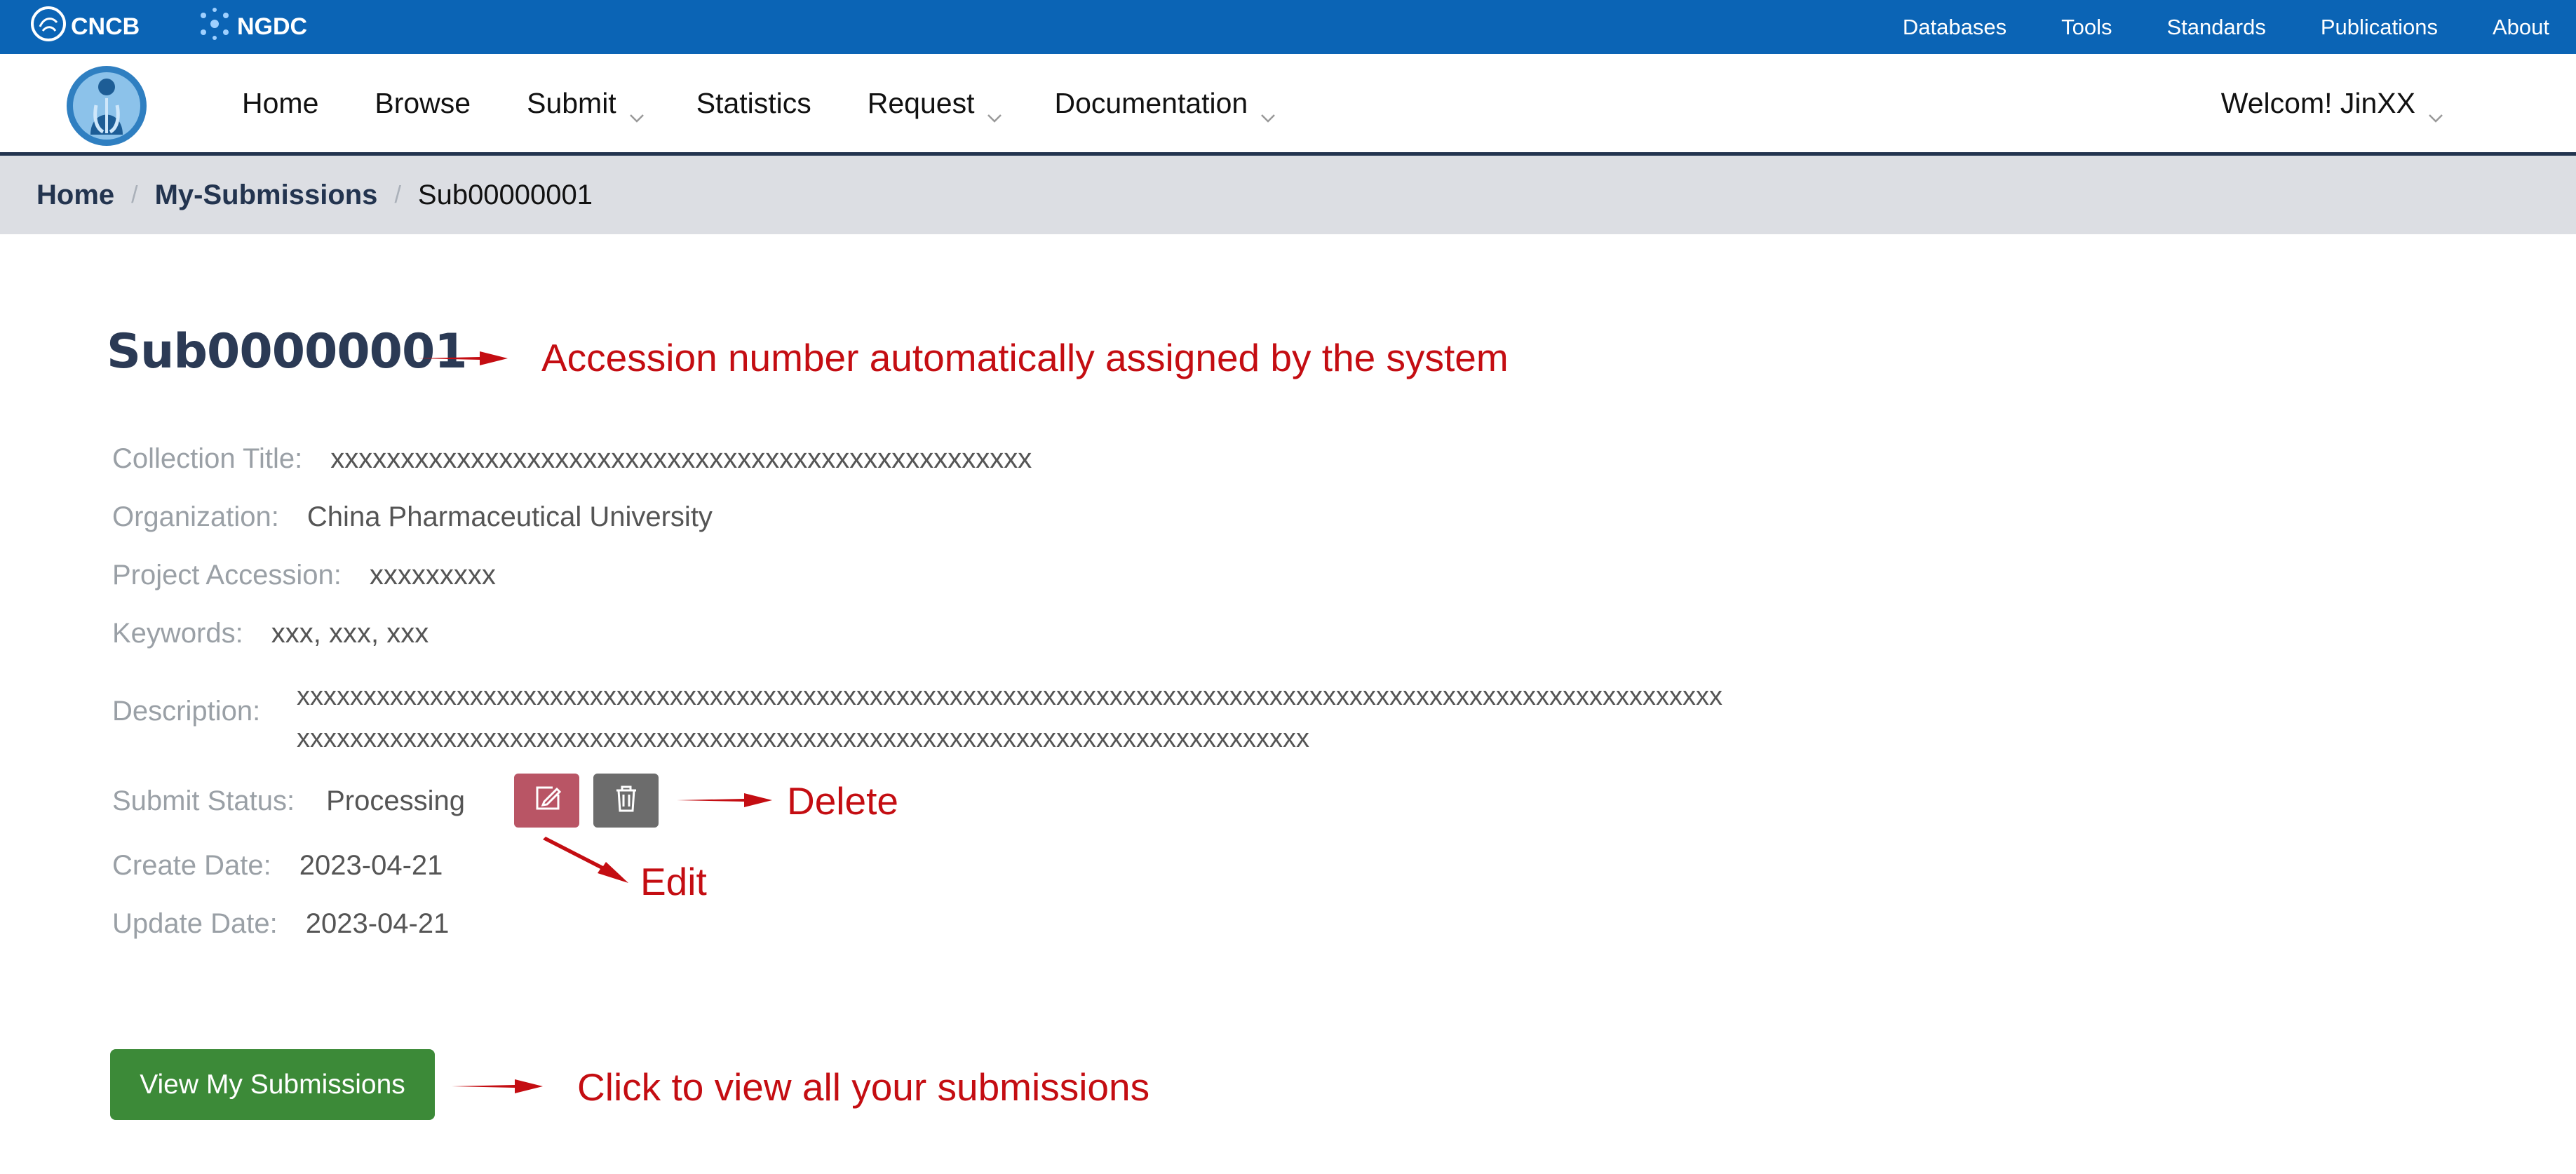 The height and width of the screenshot is (1174, 2576). What do you see at coordinates (921, 103) in the screenshot?
I see `nav-request-label: Request` at bounding box center [921, 103].